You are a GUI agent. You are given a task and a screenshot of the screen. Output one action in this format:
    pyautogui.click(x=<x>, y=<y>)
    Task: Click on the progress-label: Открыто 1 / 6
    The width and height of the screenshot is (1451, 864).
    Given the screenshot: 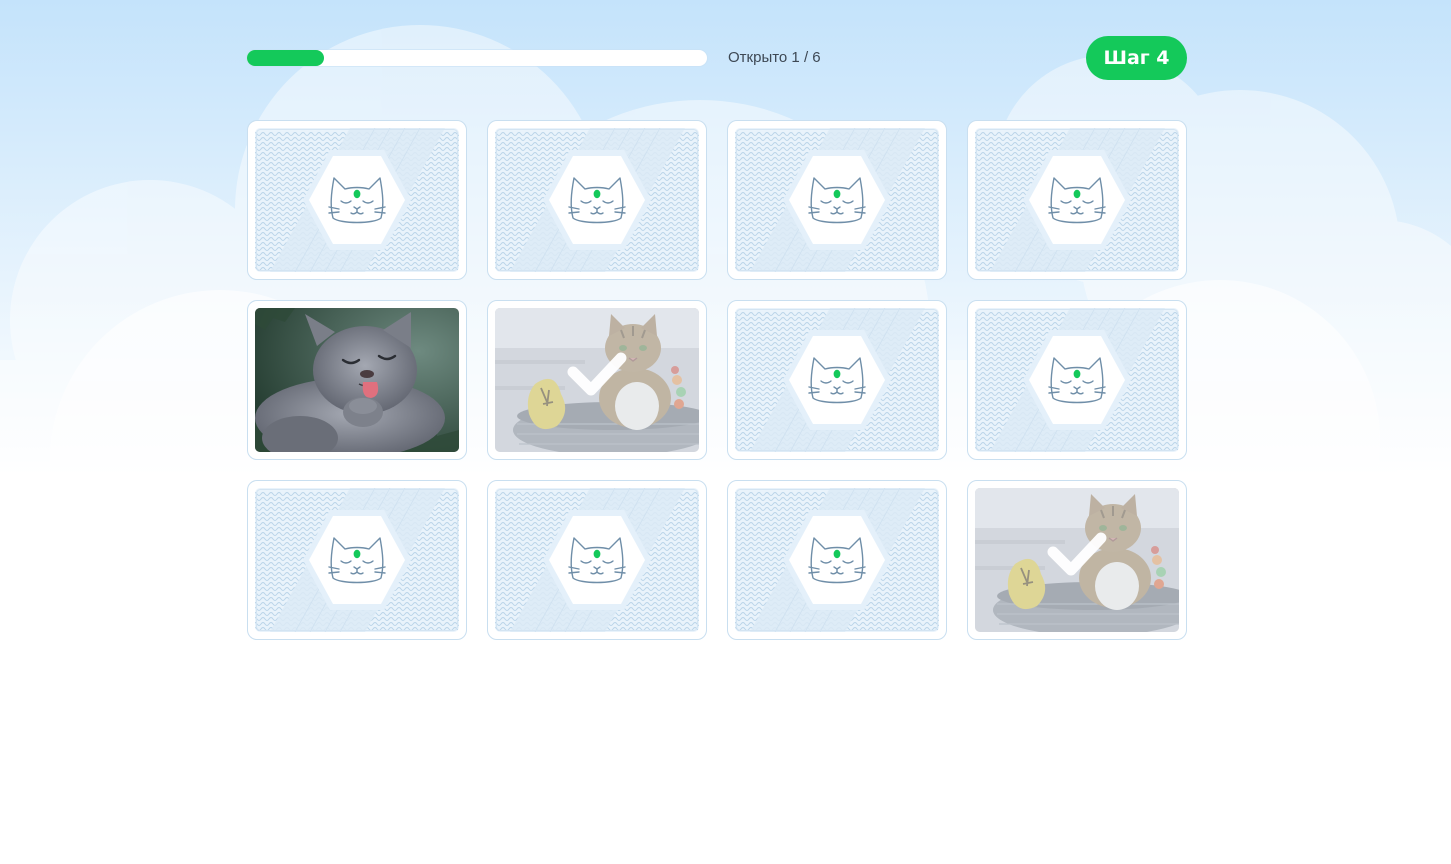 What is the action you would take?
    pyautogui.click(x=774, y=57)
    